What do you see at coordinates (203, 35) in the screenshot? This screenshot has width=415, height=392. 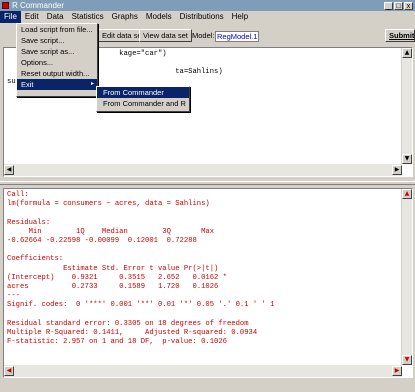 I see `model-label: Model:` at bounding box center [203, 35].